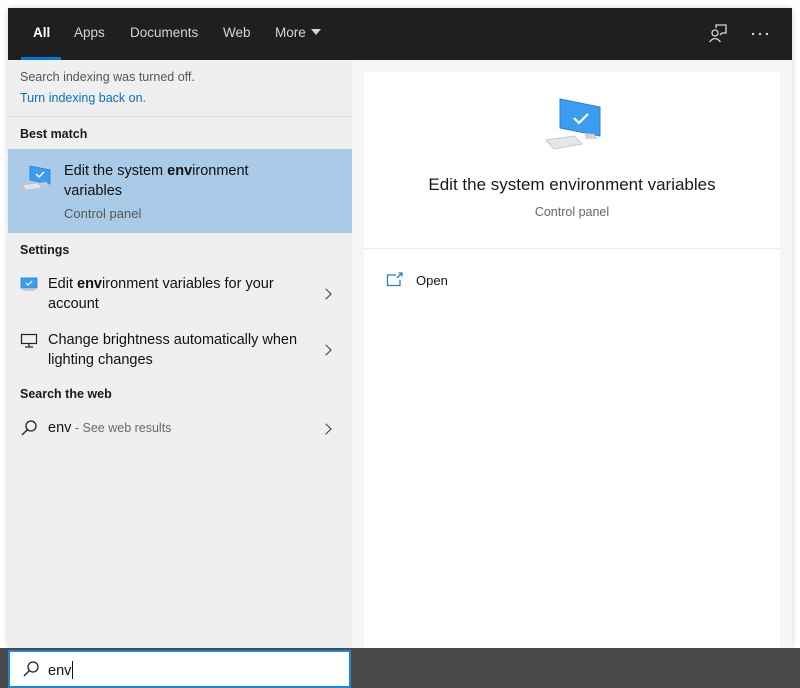 The image size is (800, 688). What do you see at coordinates (180, 171) in the screenshot?
I see `best-match-title-highlight: env` at bounding box center [180, 171].